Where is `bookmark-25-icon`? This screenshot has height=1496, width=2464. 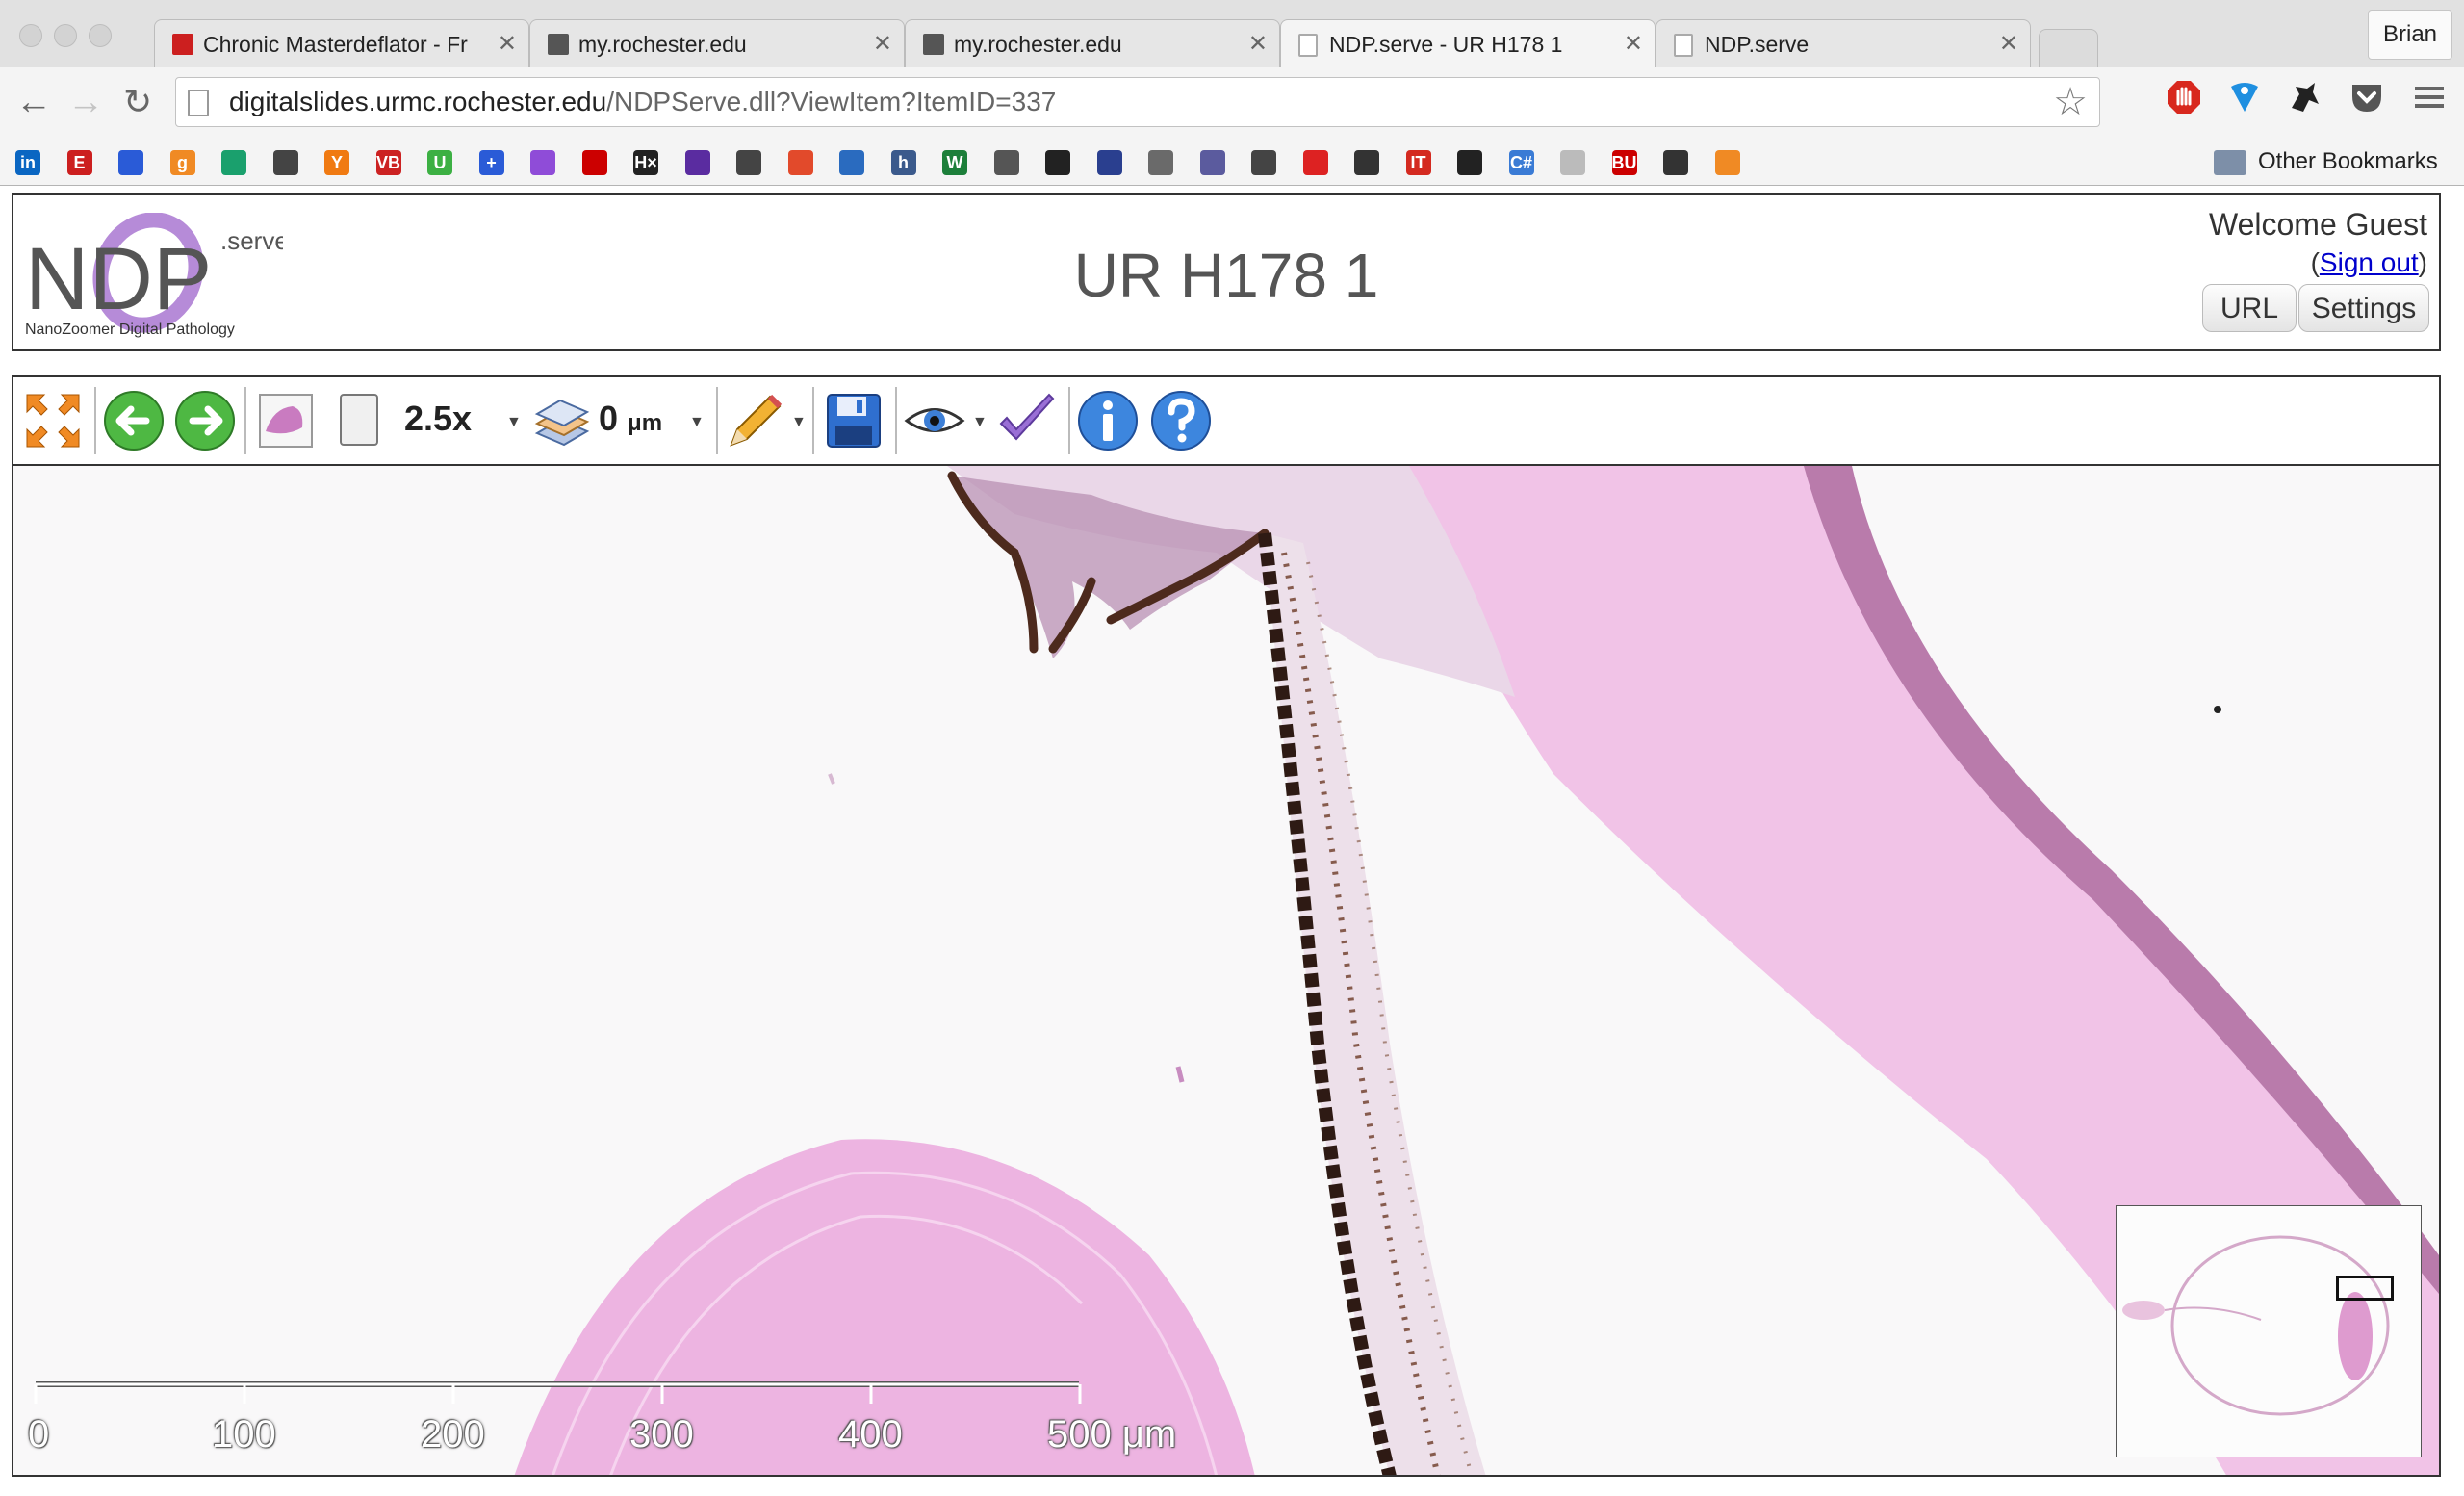 bookmark-25-icon is located at coordinates (1315, 162).